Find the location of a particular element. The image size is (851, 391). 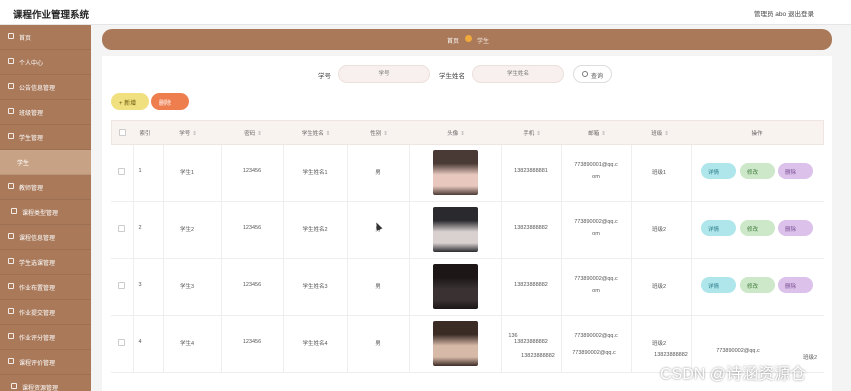

overlap-email-2: 773890002@qq.c is located at coordinates (738, 351).